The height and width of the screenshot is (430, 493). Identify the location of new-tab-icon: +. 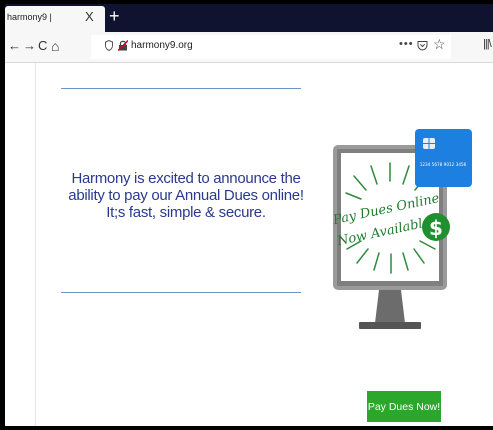
(114, 16).